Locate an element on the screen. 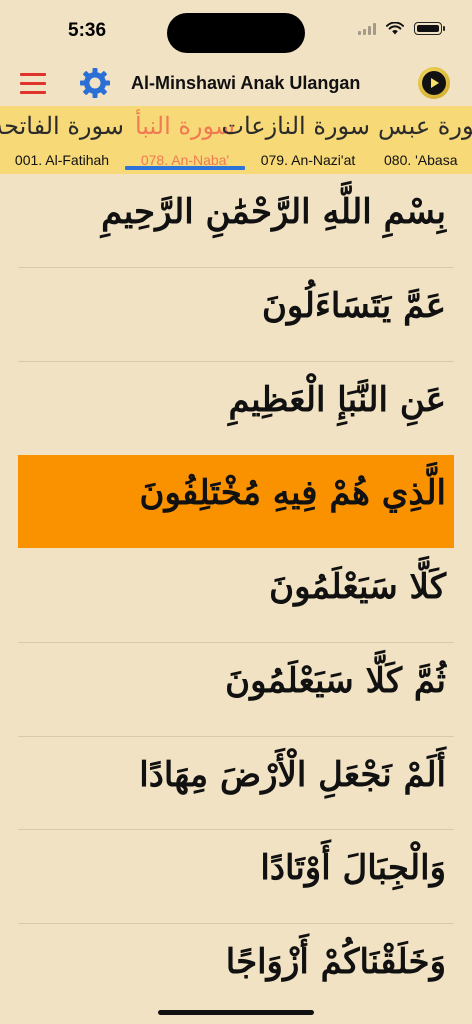  home-indicator is located at coordinates (236, 1012).